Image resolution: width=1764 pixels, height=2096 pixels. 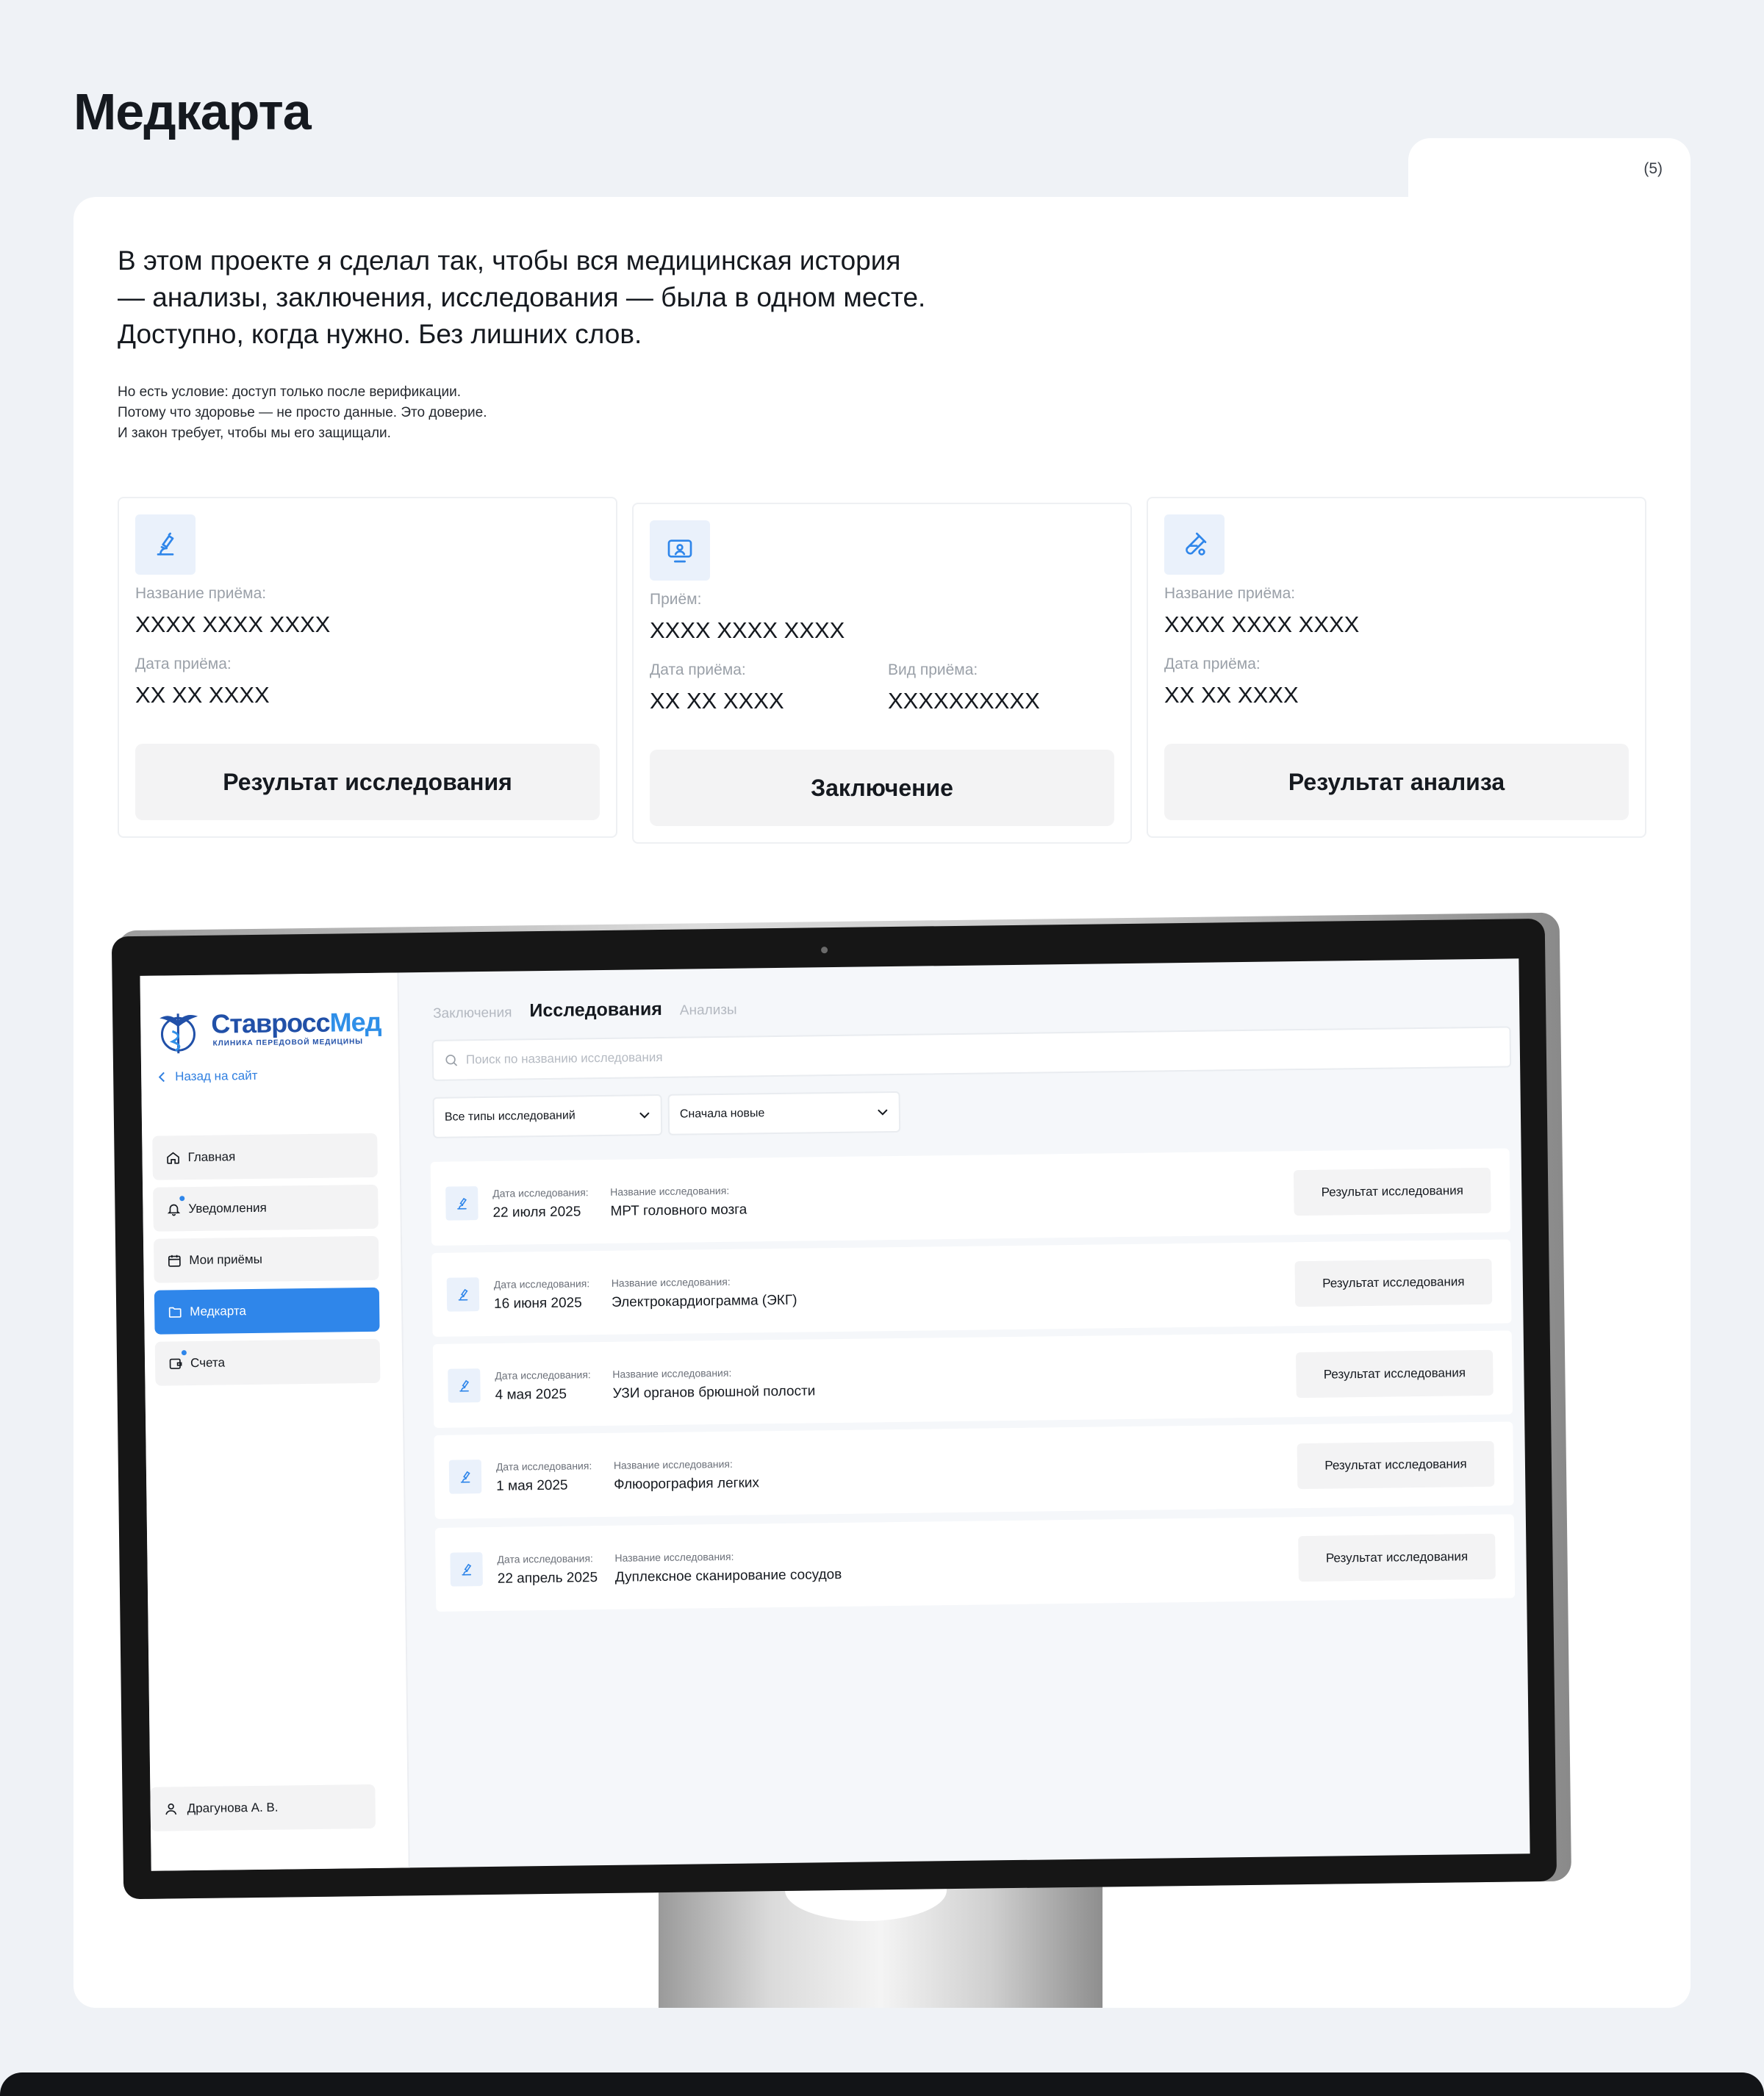 What do you see at coordinates (678, 1210) in the screenshot?
I see `research-name: МРТ головного мозга` at bounding box center [678, 1210].